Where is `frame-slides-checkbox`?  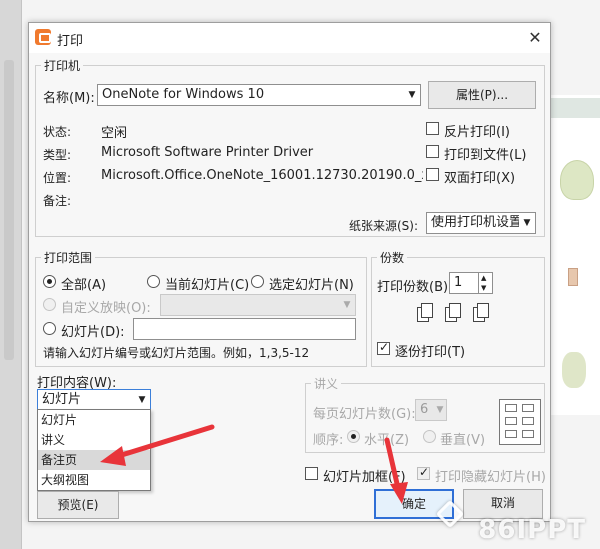
frame-slides-checkbox is located at coordinates (311, 473).